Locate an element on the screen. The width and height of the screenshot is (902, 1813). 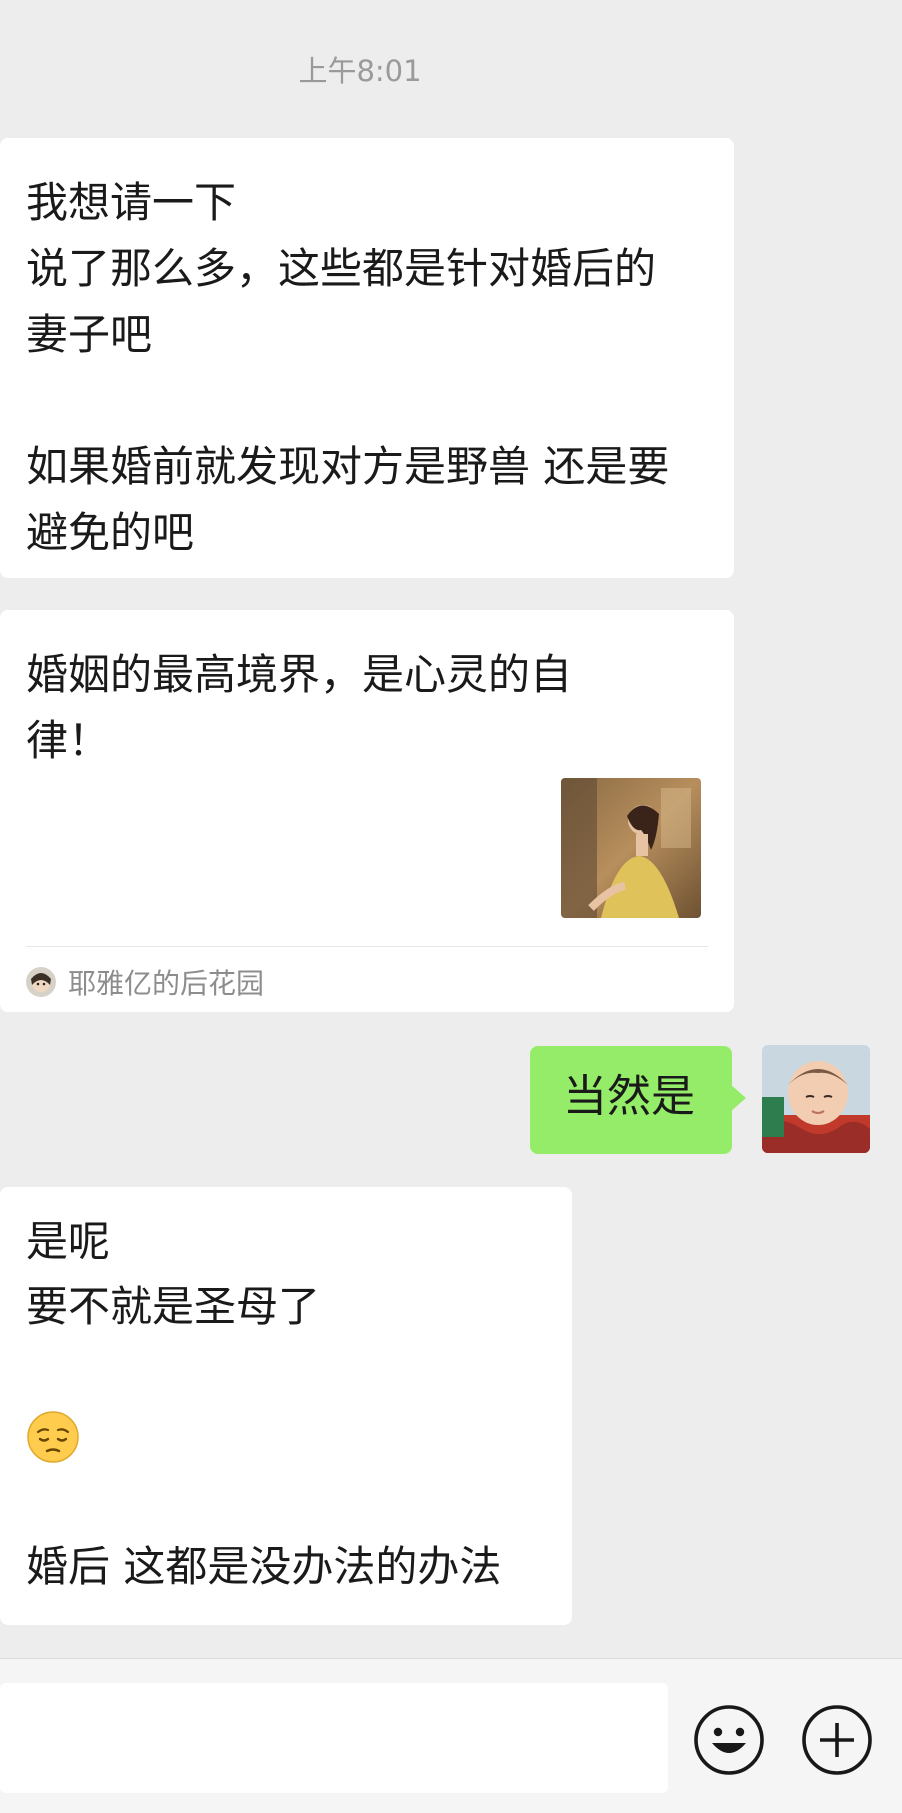
my-avatar is located at coordinates (816, 1099).